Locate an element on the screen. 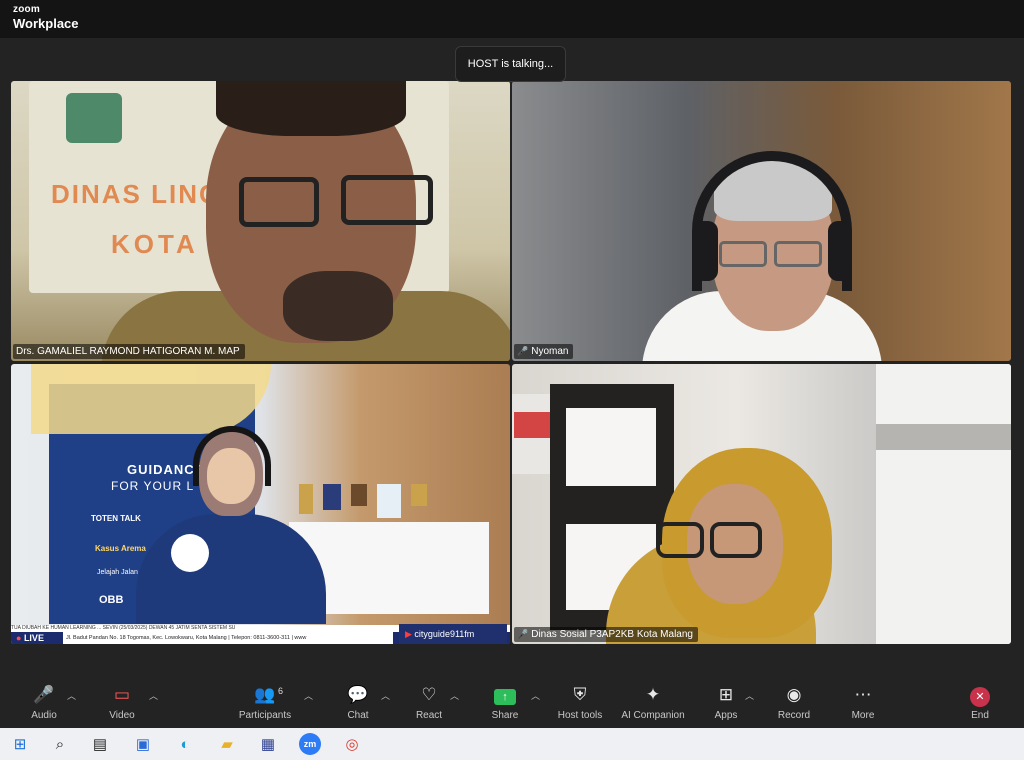 This screenshot has width=1024, height=760. file-explorer-icon: ▰ is located at coordinates (227, 744).